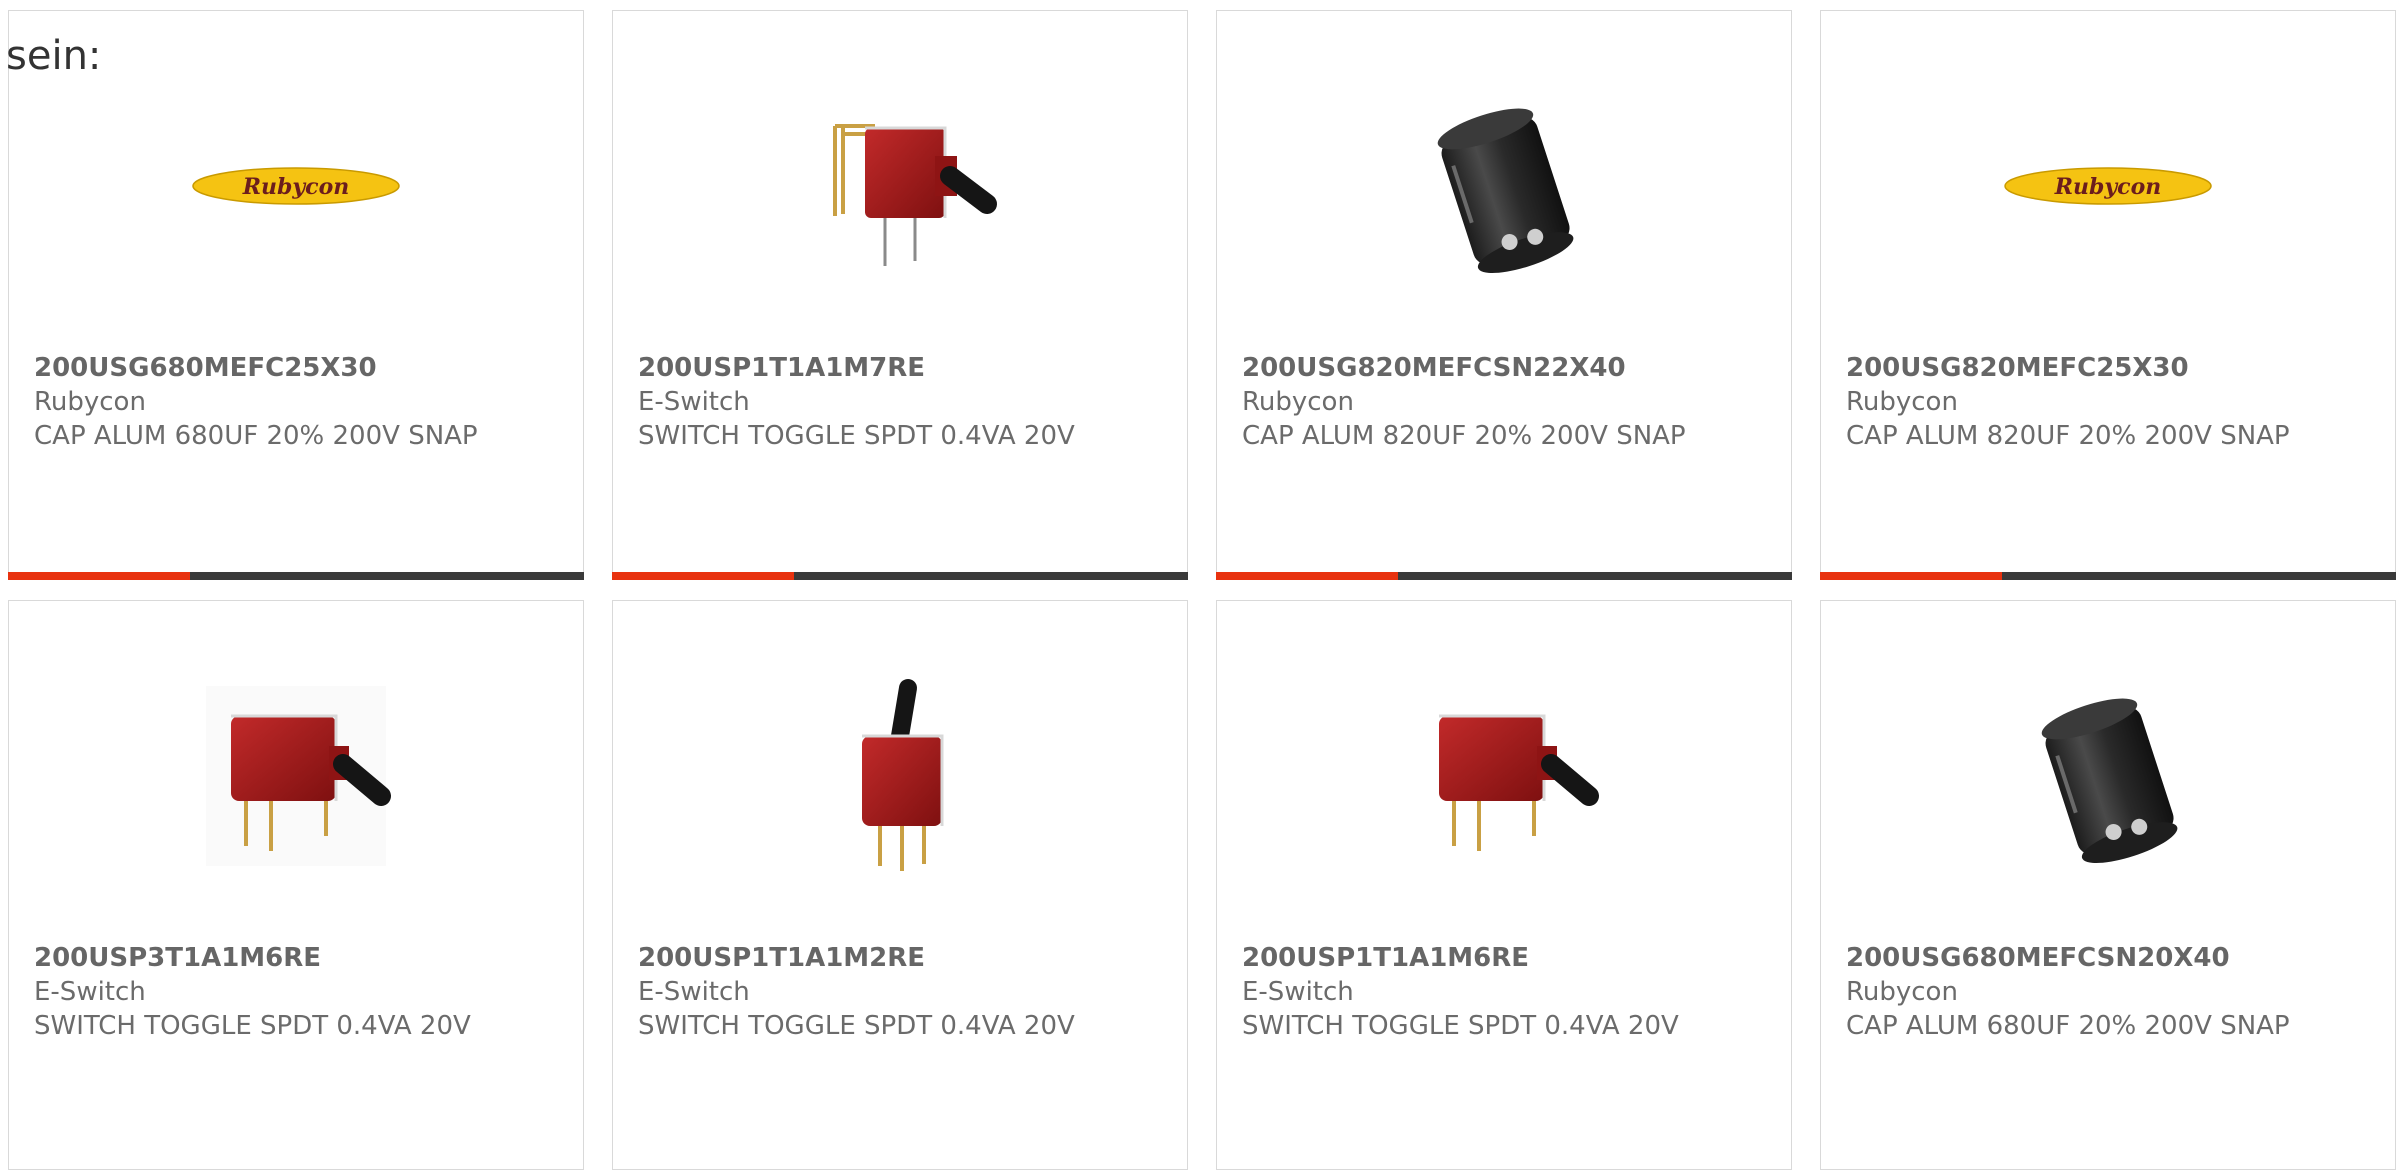 The width and height of the screenshot is (2400, 1170). I want to click on part-number: 200USG820MEFCSN22X40, so click(1482, 368).